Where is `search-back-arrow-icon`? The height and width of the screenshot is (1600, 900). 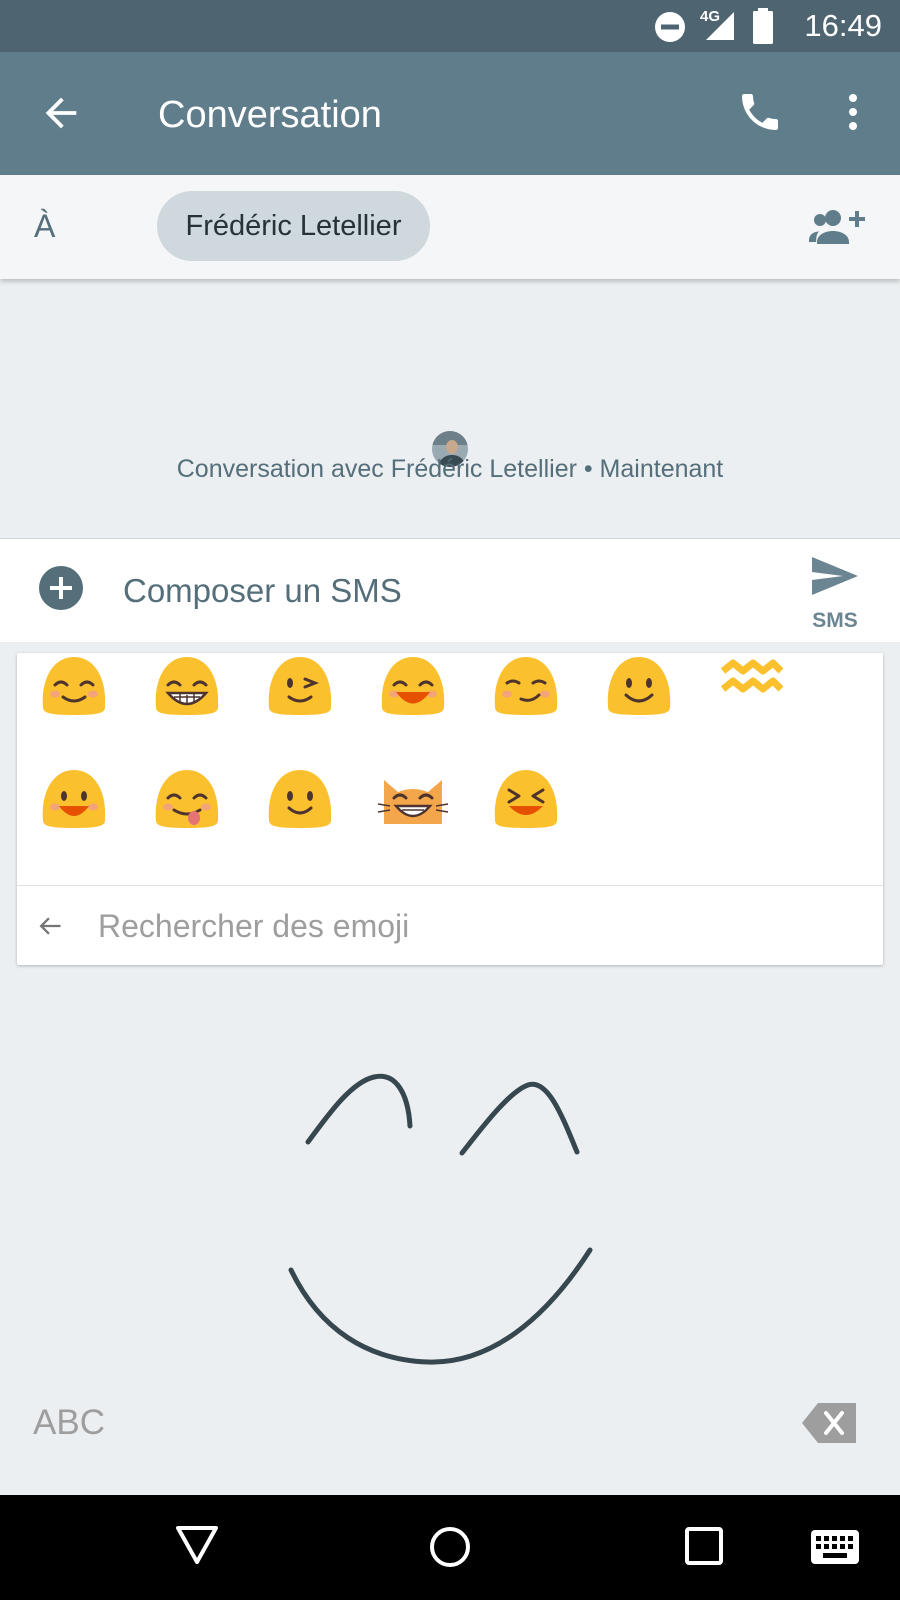 search-back-arrow-icon is located at coordinates (50, 926).